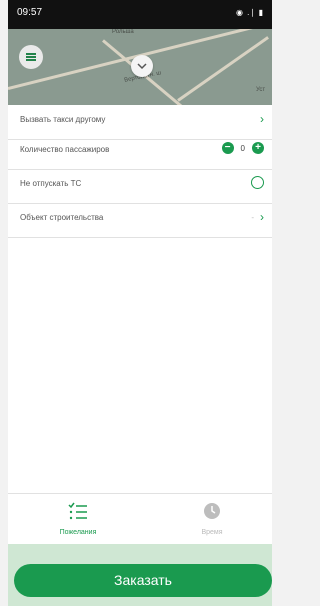 This screenshot has width=320, height=606. I want to click on tab-label: Пожелания, so click(78, 532).